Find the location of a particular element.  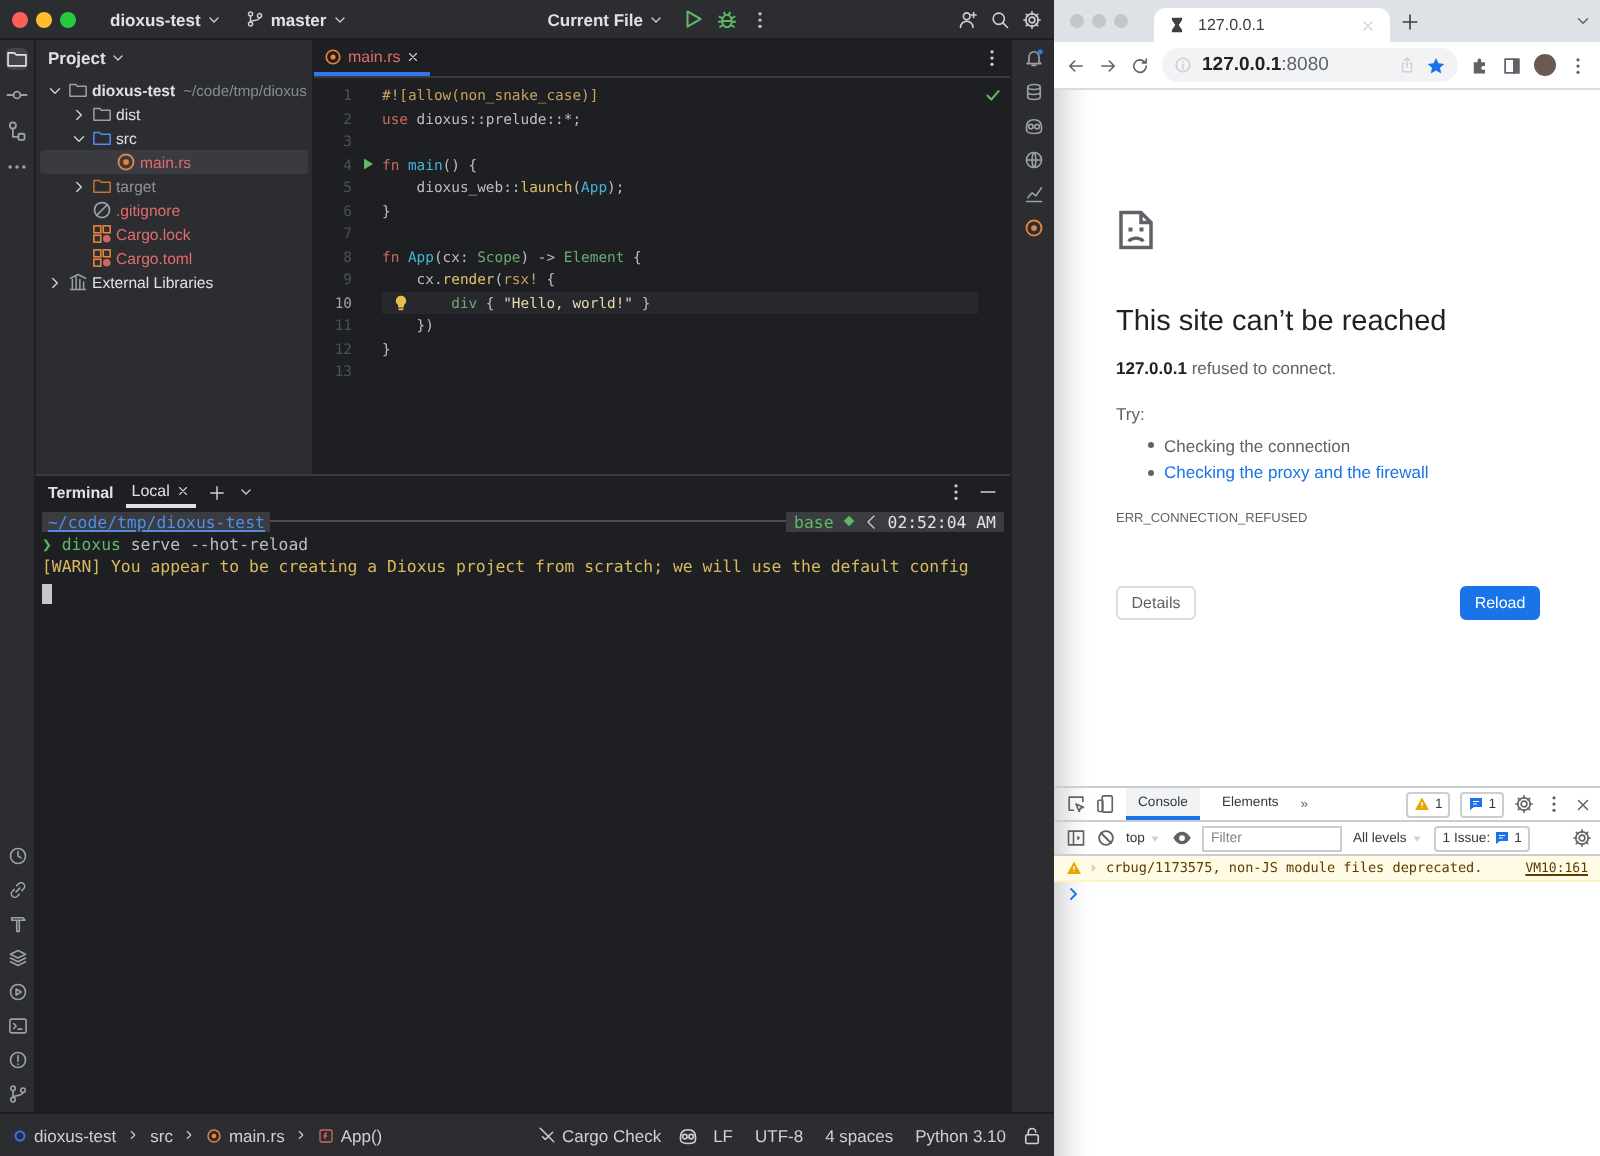

chevron-down-icon is located at coordinates (245, 492).